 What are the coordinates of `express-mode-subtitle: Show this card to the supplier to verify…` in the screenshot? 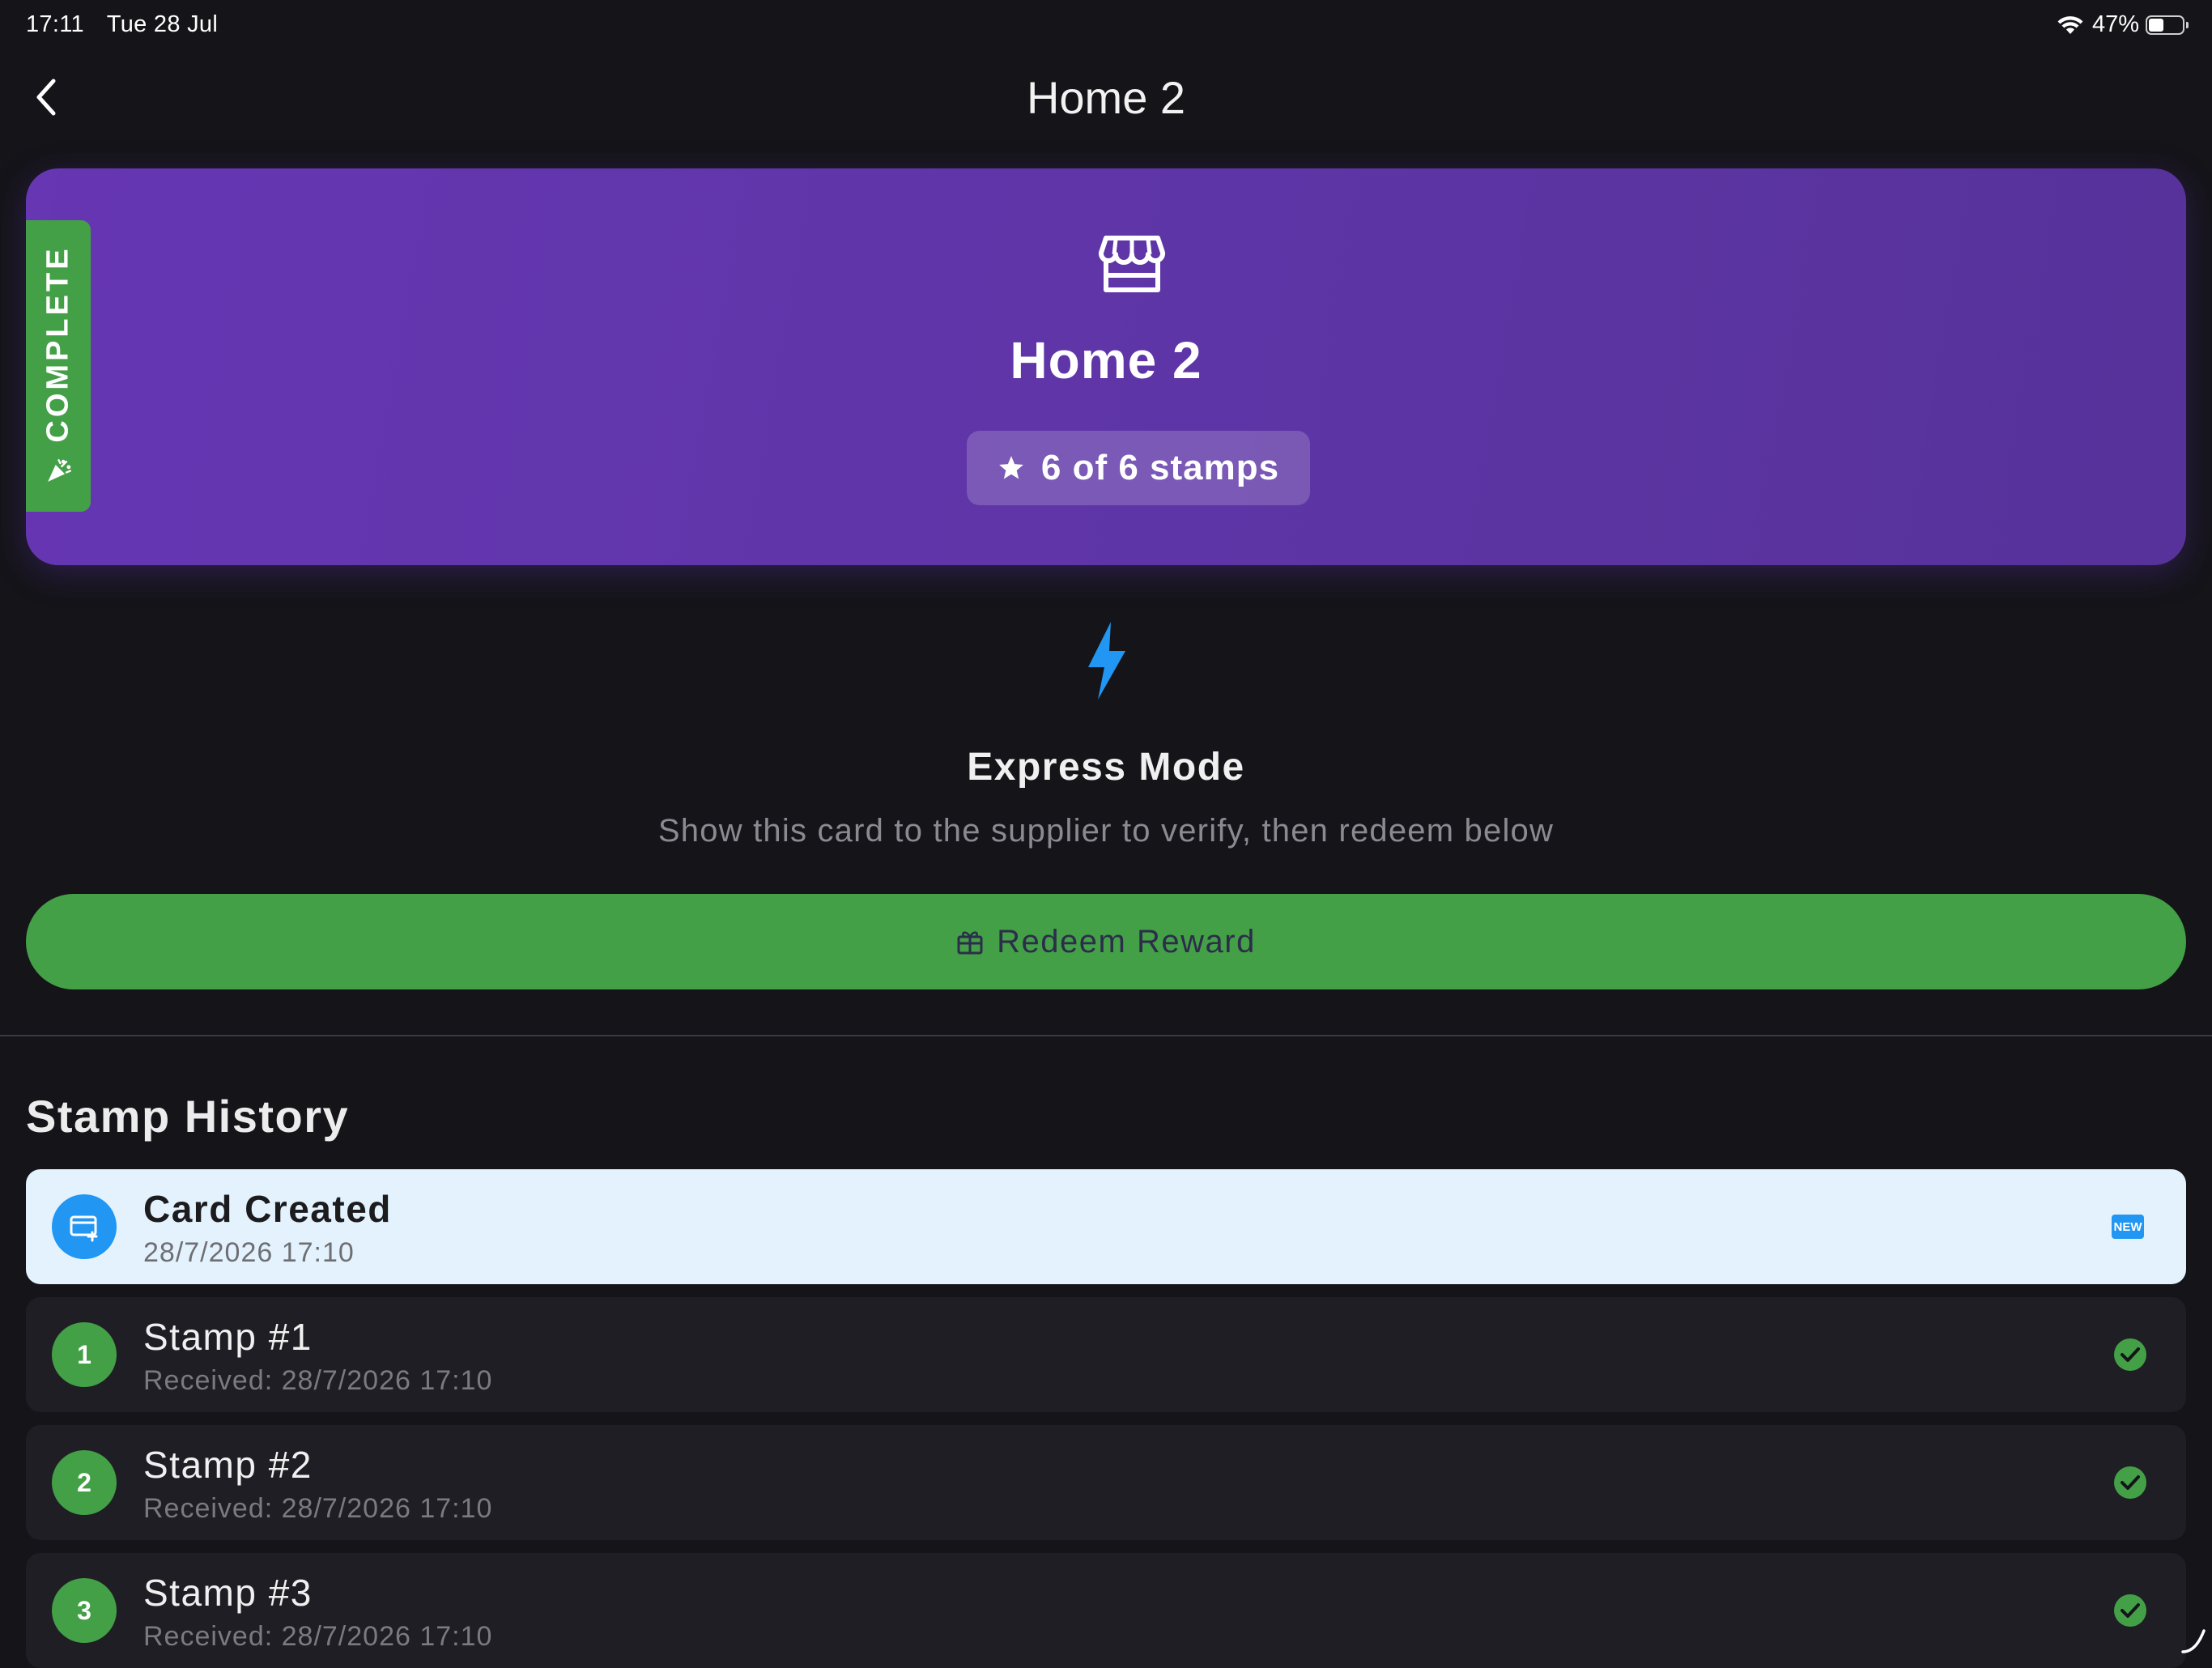 It's located at (1106, 831).